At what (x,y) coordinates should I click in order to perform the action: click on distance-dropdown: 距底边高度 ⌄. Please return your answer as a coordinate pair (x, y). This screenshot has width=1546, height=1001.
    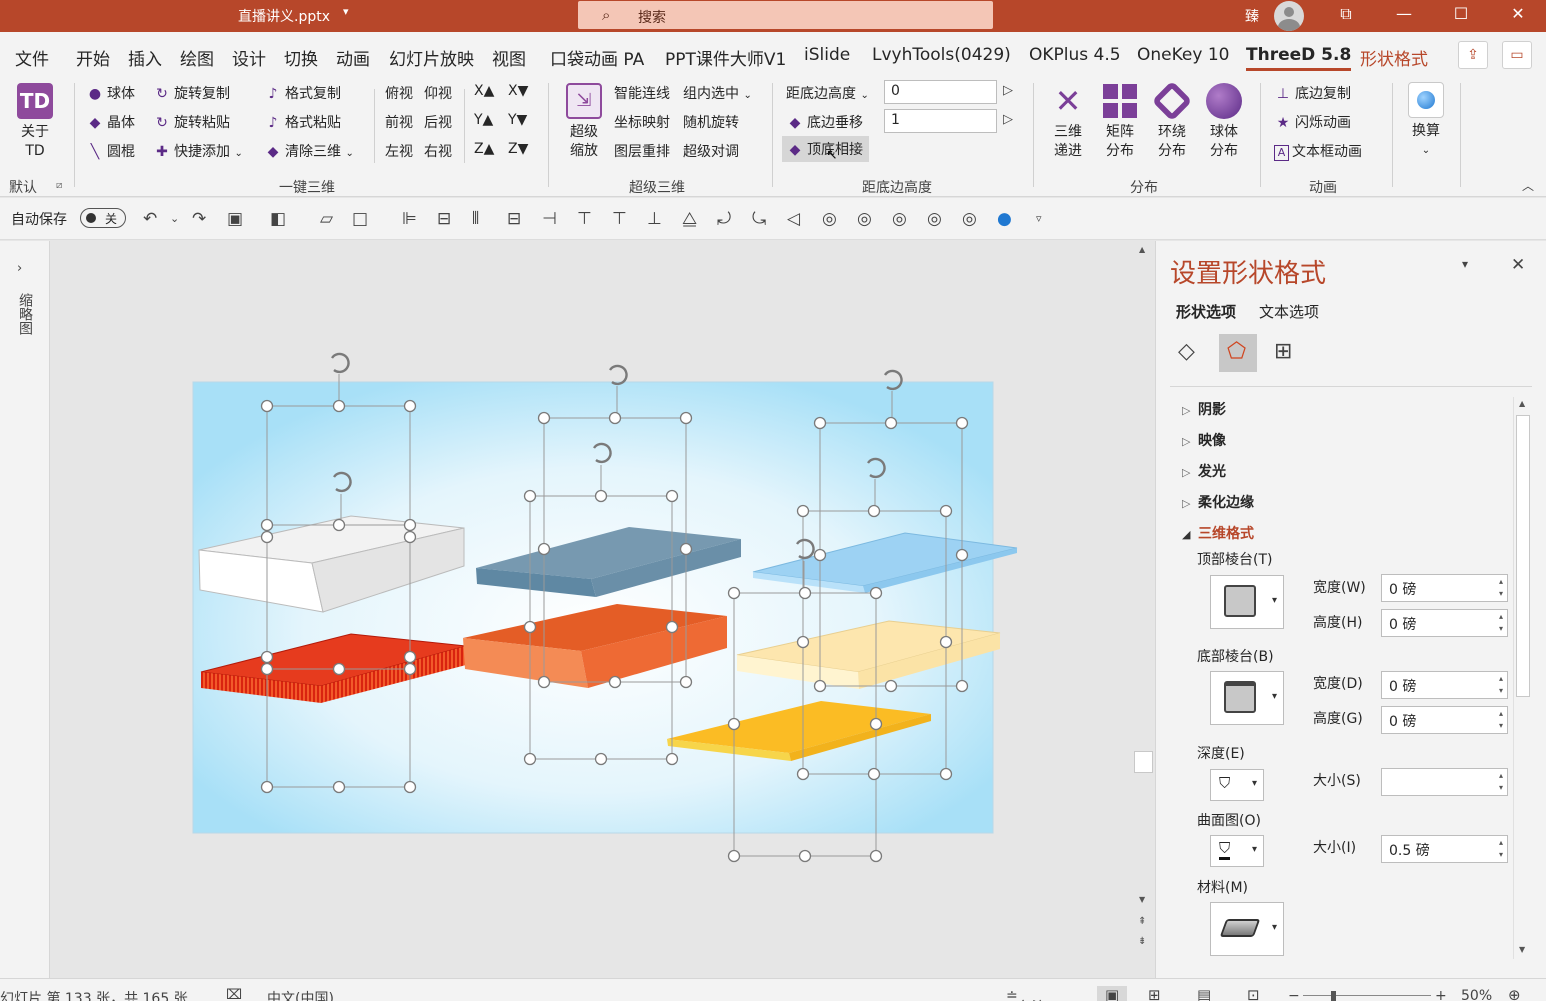
    Looking at the image, I should click on (827, 93).